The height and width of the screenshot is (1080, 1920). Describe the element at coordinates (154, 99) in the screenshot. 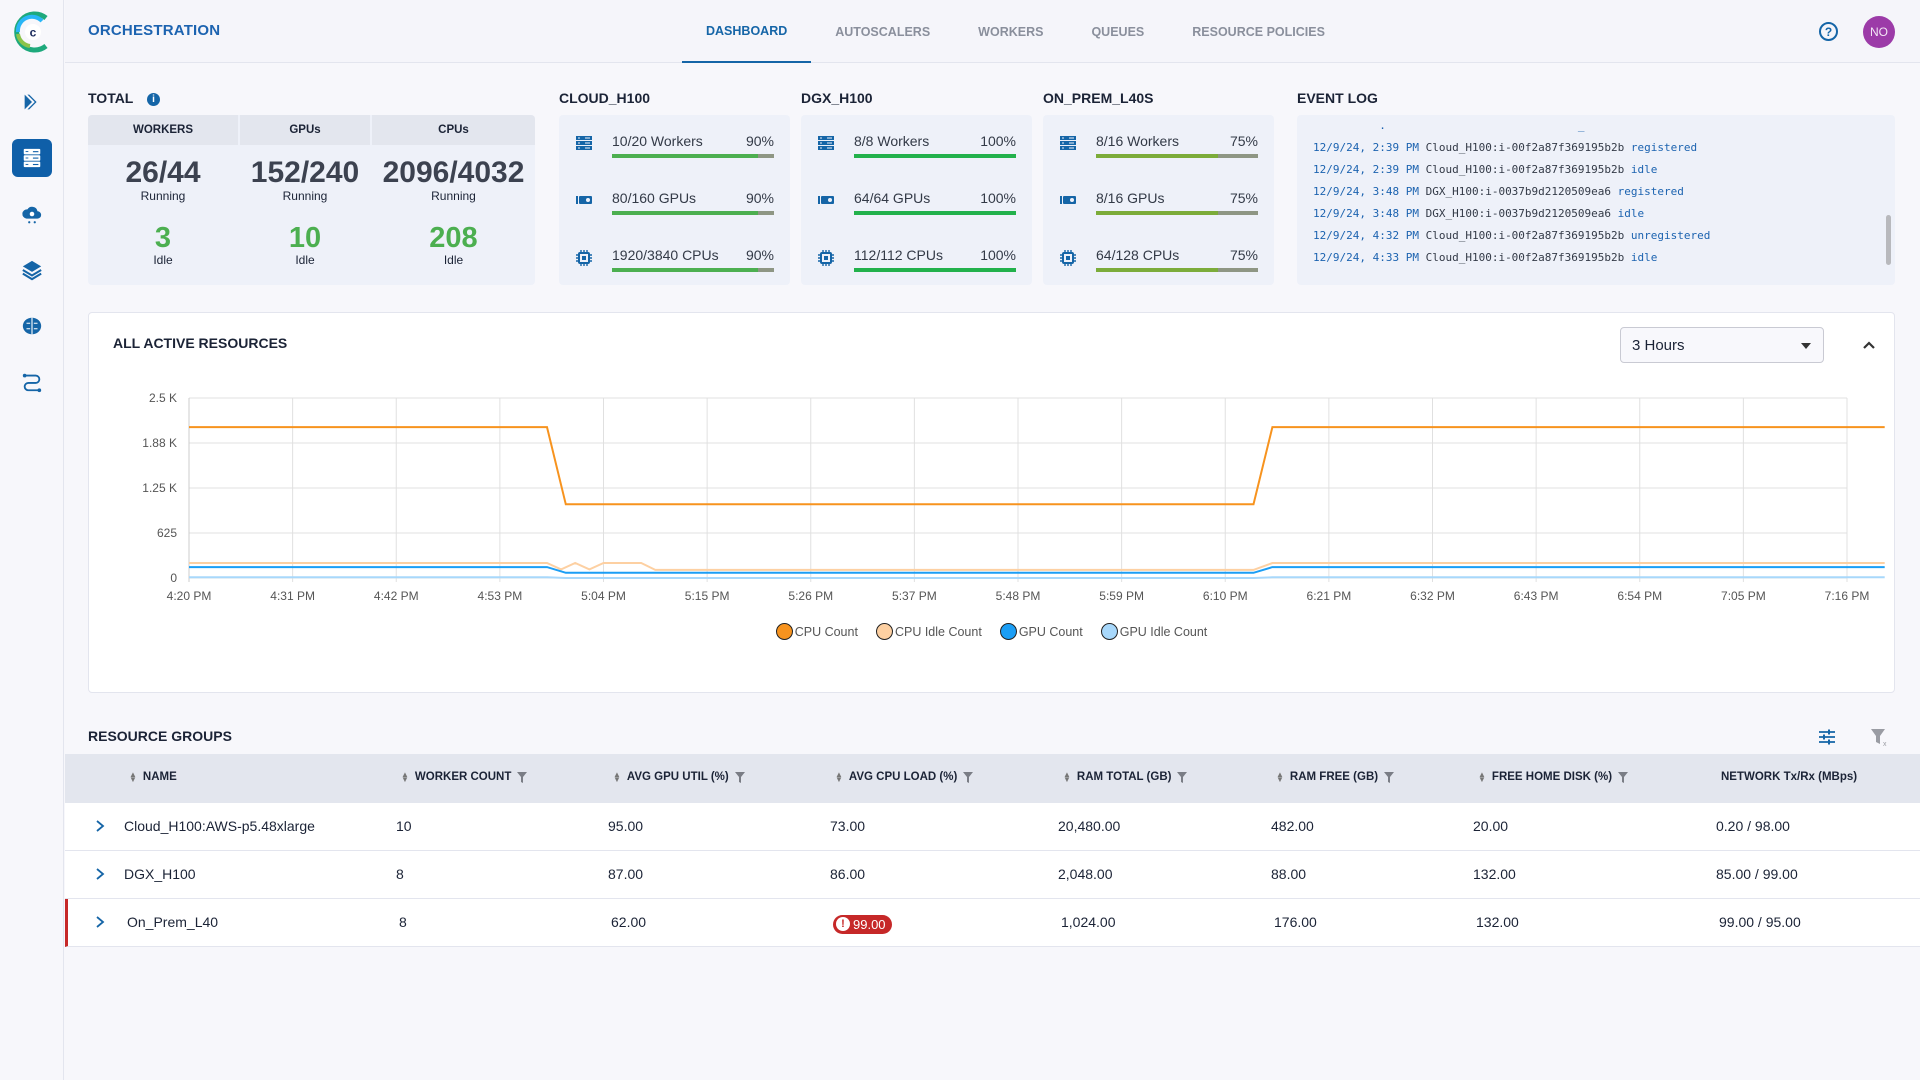

I see `info-icon: i` at that location.